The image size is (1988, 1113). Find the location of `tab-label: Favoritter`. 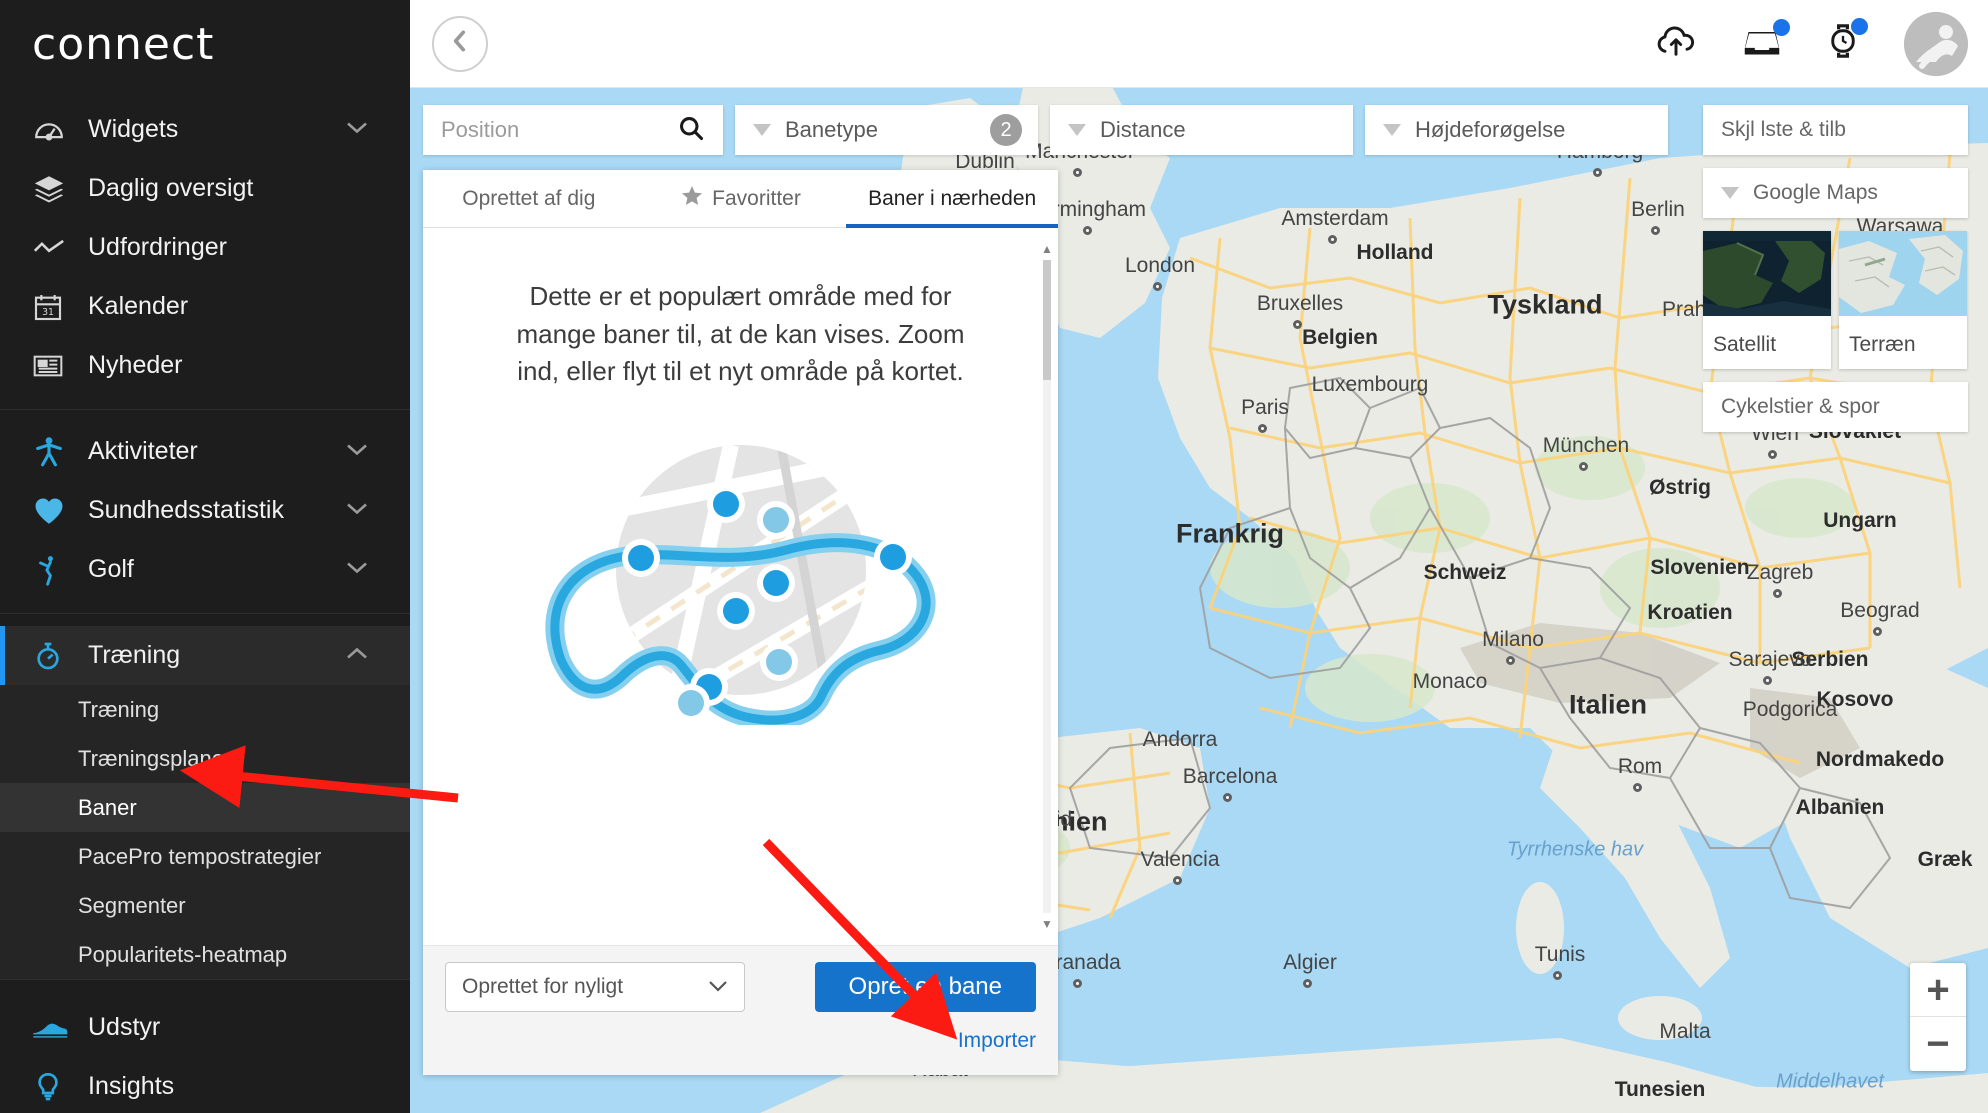

tab-label: Favoritter is located at coordinates (756, 198).